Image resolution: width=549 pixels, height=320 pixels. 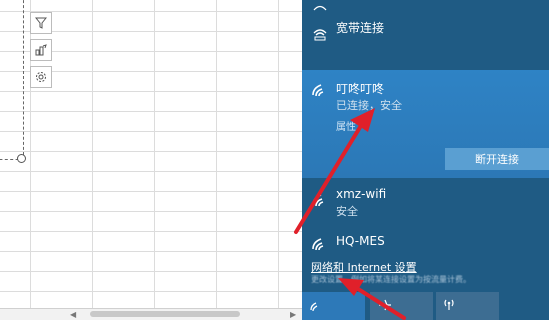 I want to click on scroll-left-icon: ◀, so click(x=73, y=314).